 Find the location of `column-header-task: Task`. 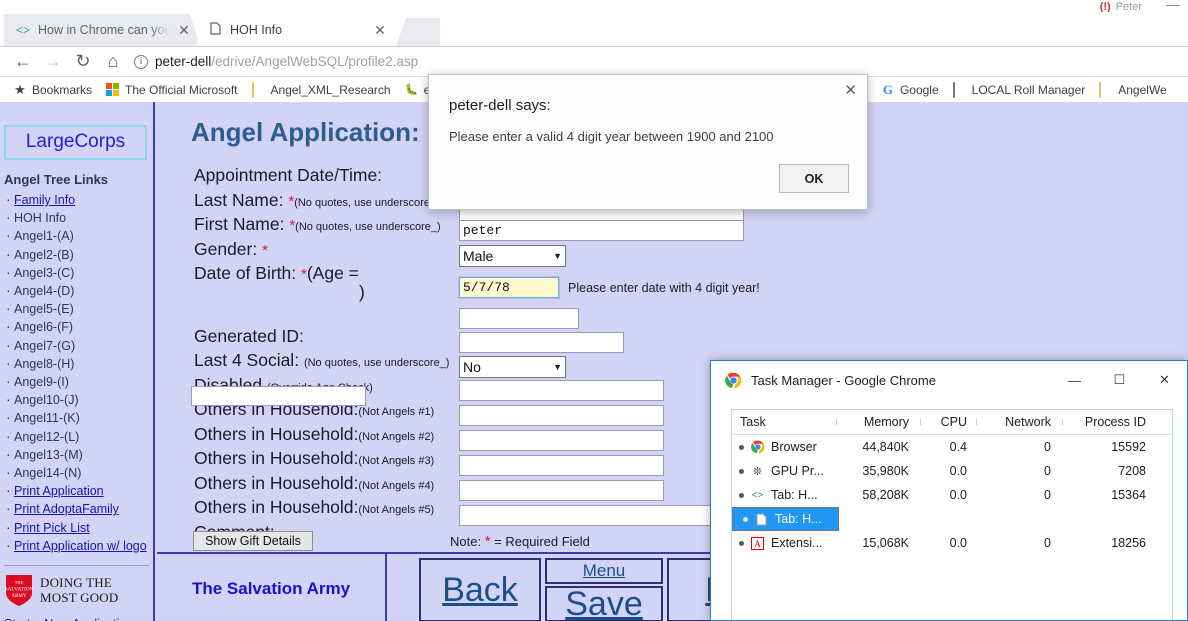

column-header-task: Task is located at coordinates (784, 422).